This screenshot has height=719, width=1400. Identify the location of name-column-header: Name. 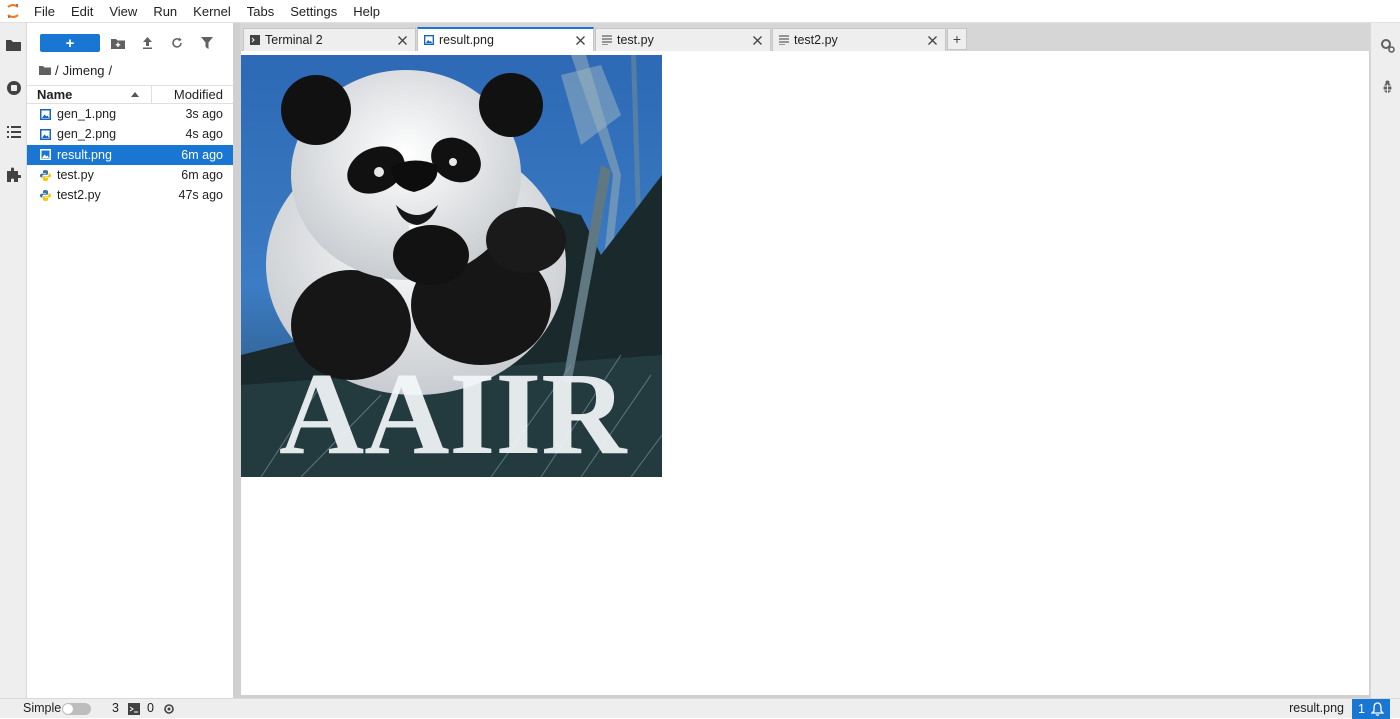
(89, 94).